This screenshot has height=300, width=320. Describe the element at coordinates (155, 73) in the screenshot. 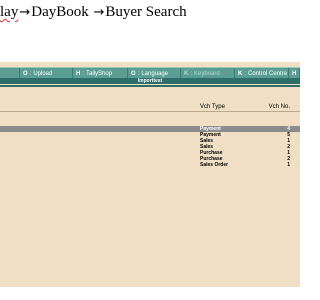

I see `language-label: Language` at that location.